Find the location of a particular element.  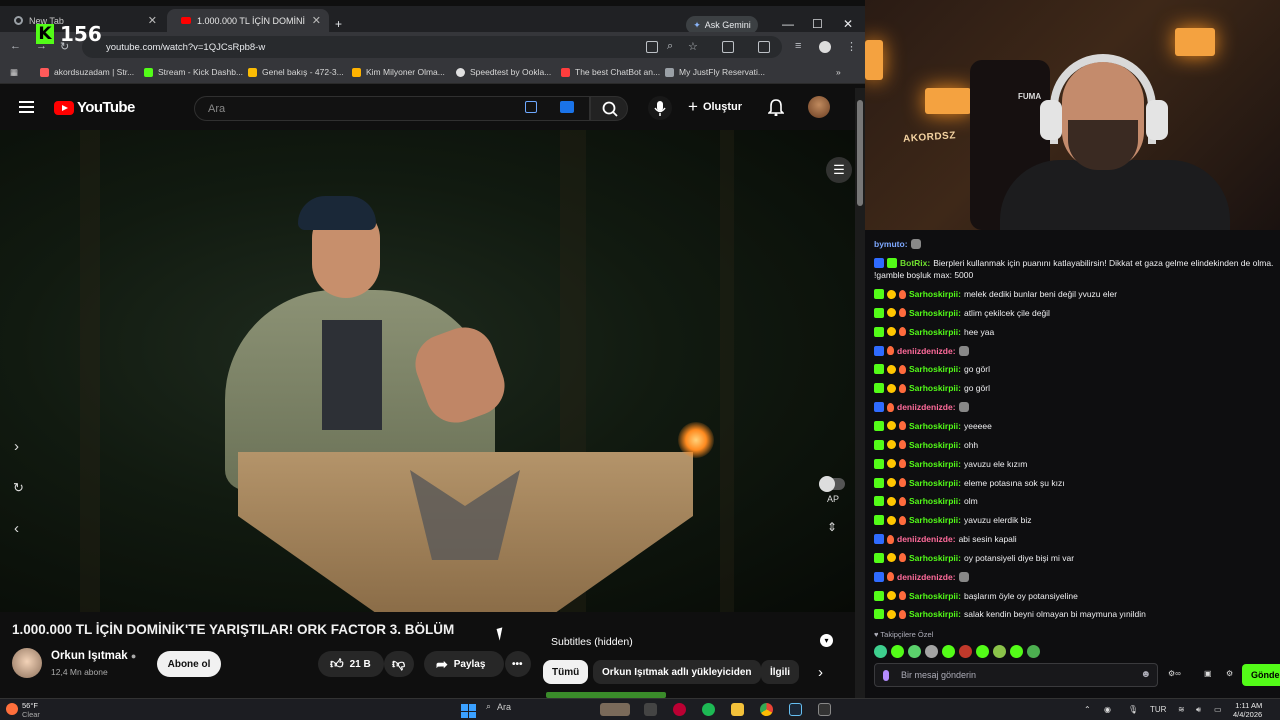

back-icon: ← is located at coordinates (15, 46).